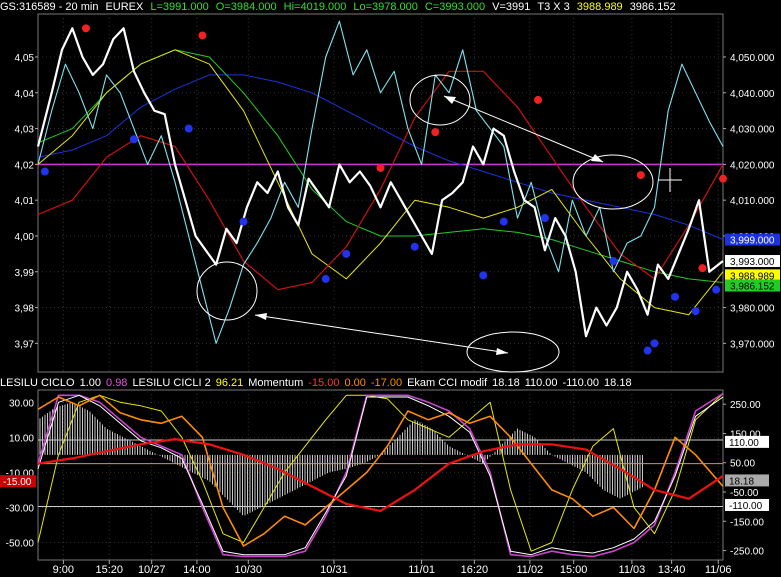 The width and height of the screenshot is (781, 577). I want to click on indicator-left-box-label: -15.00, so click(17, 482).